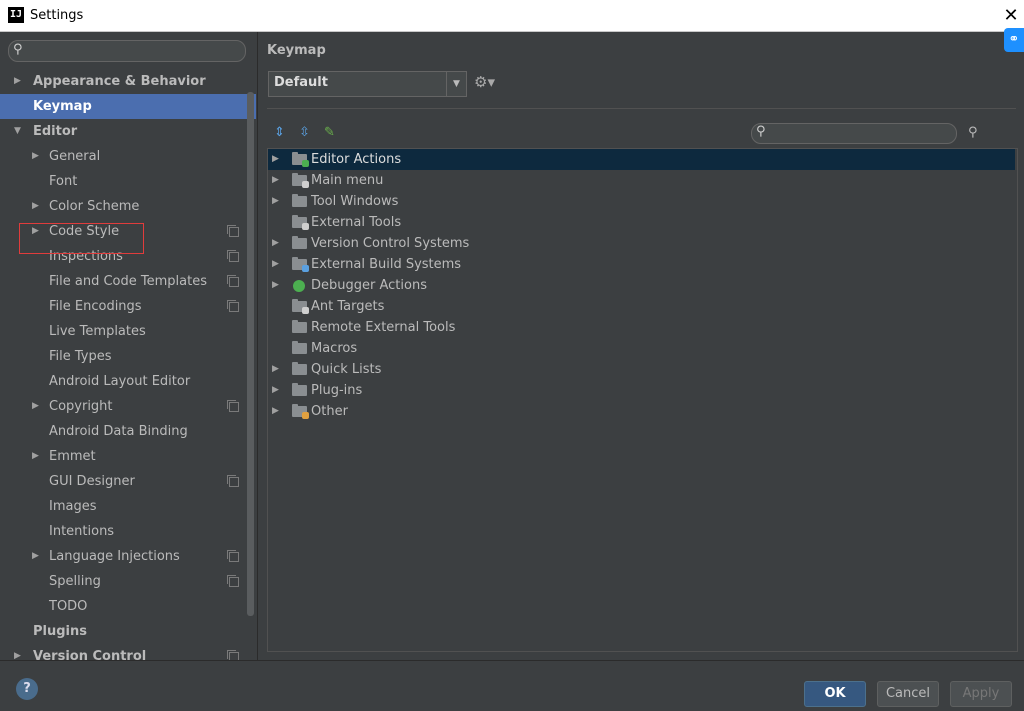 The image size is (1024, 711). Describe the element at coordinates (641, 264) in the screenshot. I see `tree-row: ▶ External Build Systems` at that location.